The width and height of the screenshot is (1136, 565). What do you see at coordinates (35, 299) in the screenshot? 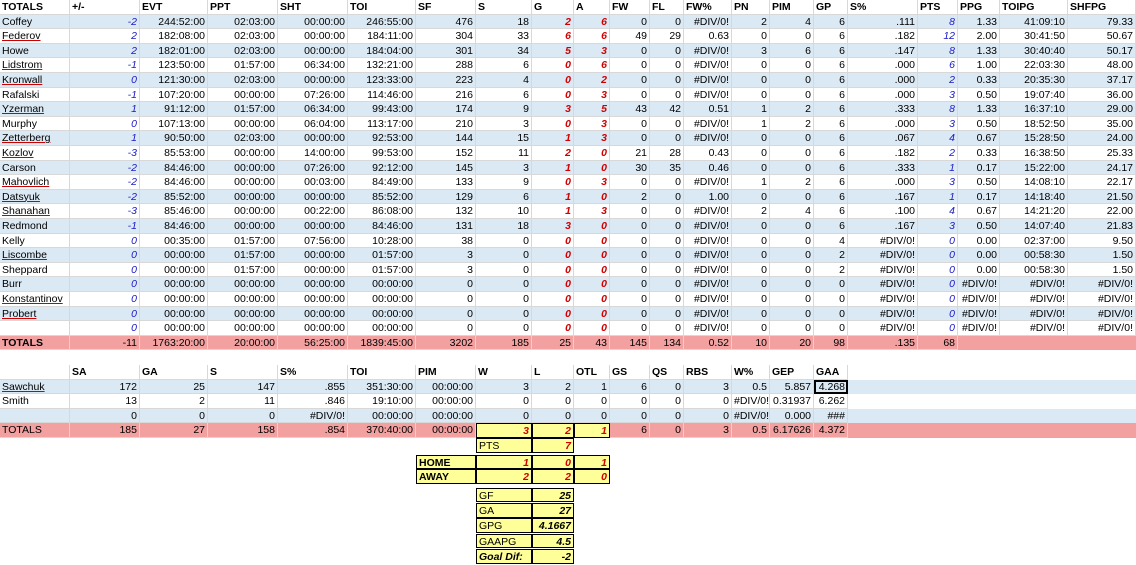
I see `cell-name: Konstantinov` at bounding box center [35, 299].